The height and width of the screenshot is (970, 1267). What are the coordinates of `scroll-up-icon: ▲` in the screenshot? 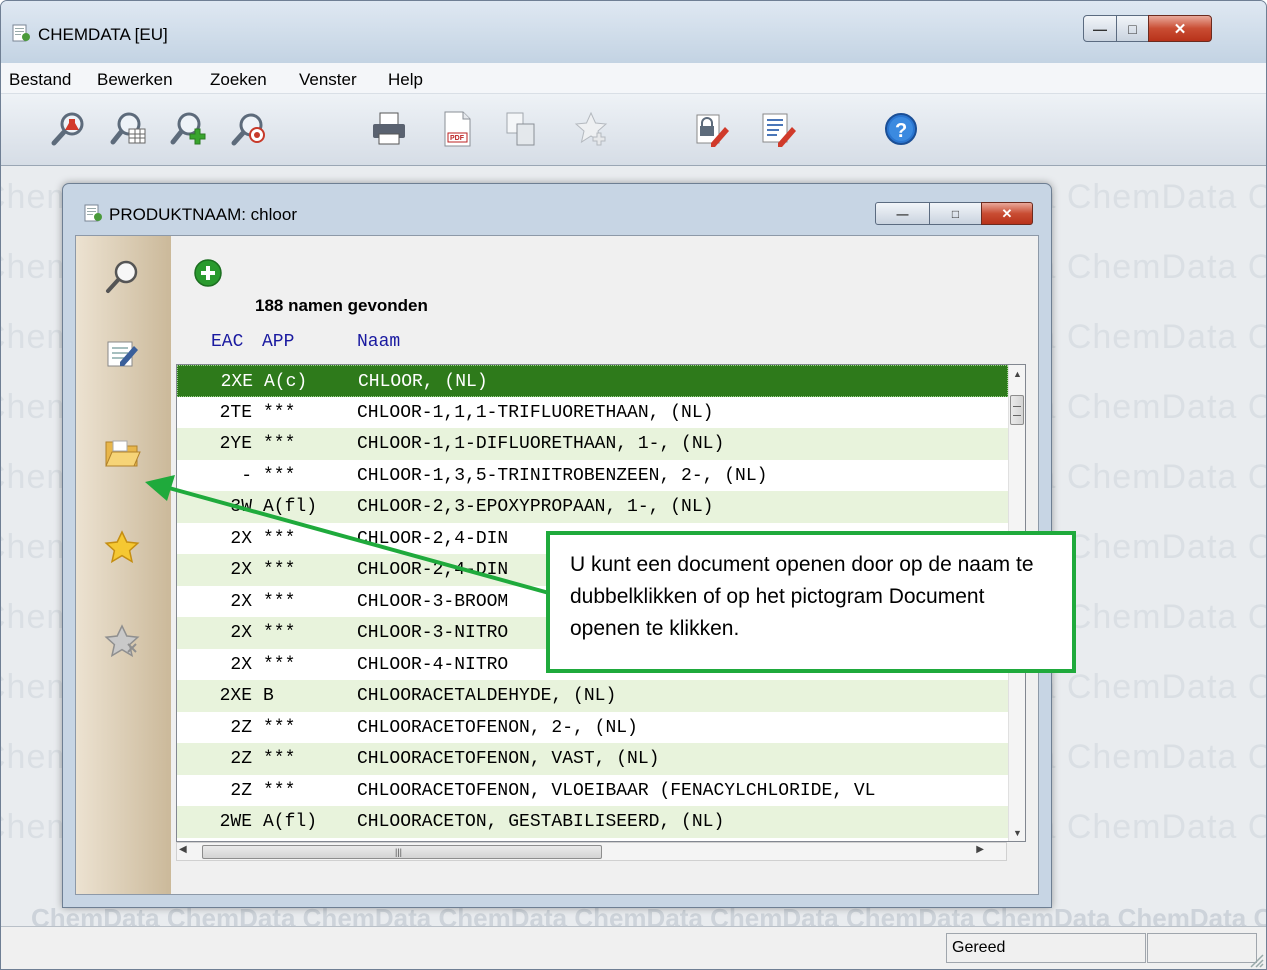 It's located at (1017, 373).